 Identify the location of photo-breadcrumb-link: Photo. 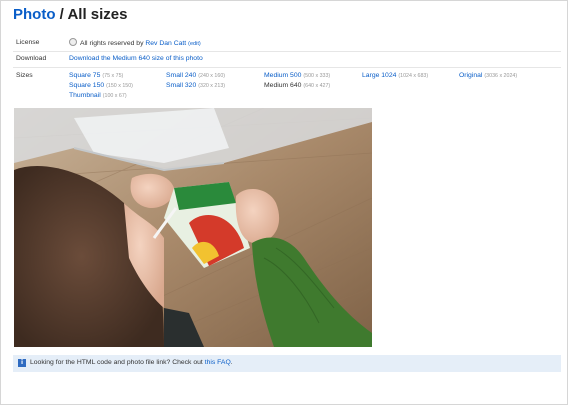
(34, 14).